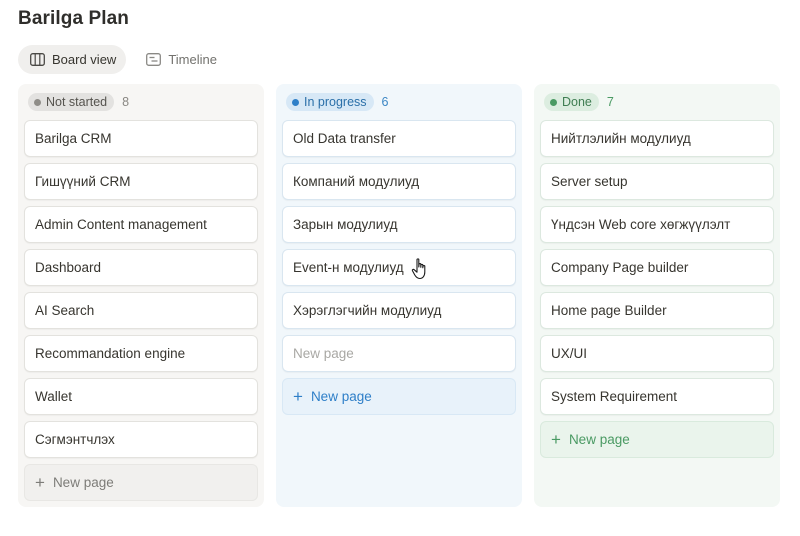 Image resolution: width=800 pixels, height=536 pixels. Describe the element at coordinates (420, 271) in the screenshot. I see `hand-pointer-icon` at that location.